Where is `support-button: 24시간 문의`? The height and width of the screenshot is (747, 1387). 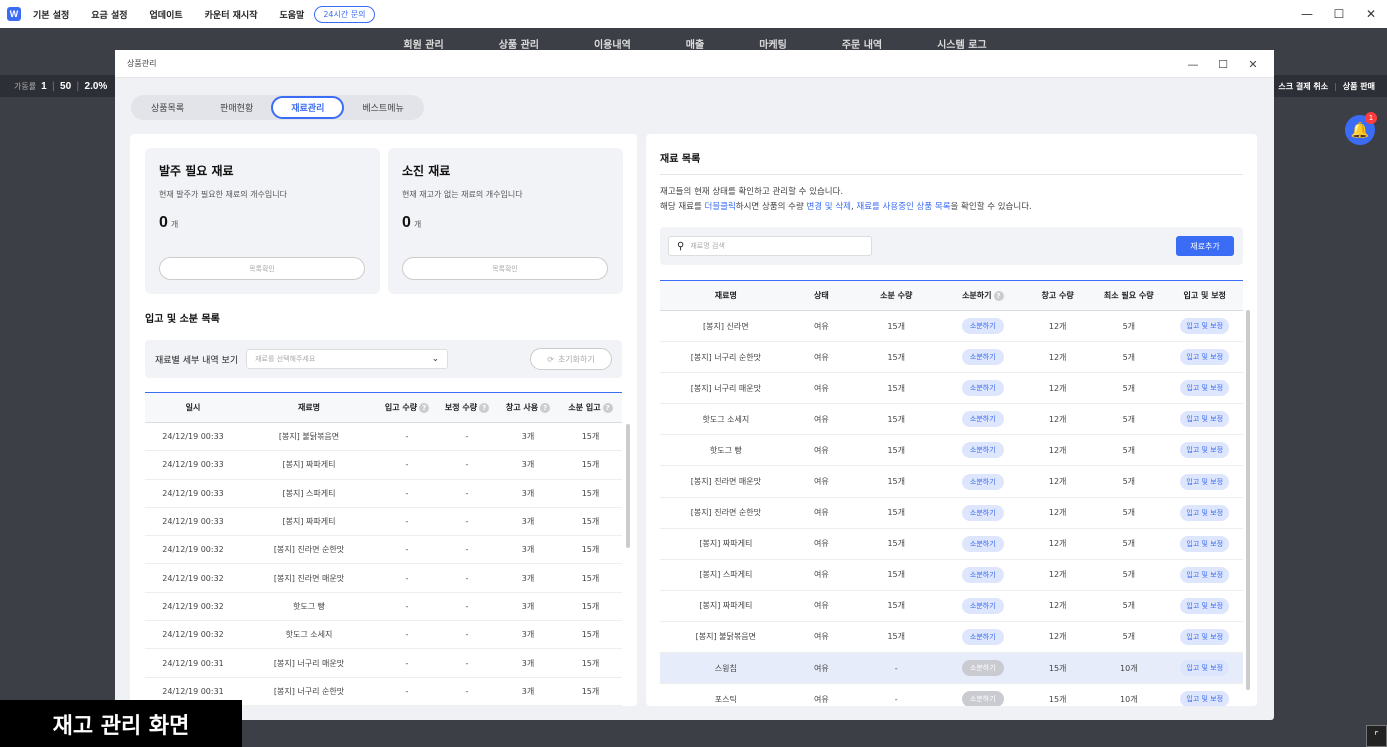 support-button: 24시간 문의 is located at coordinates (344, 14).